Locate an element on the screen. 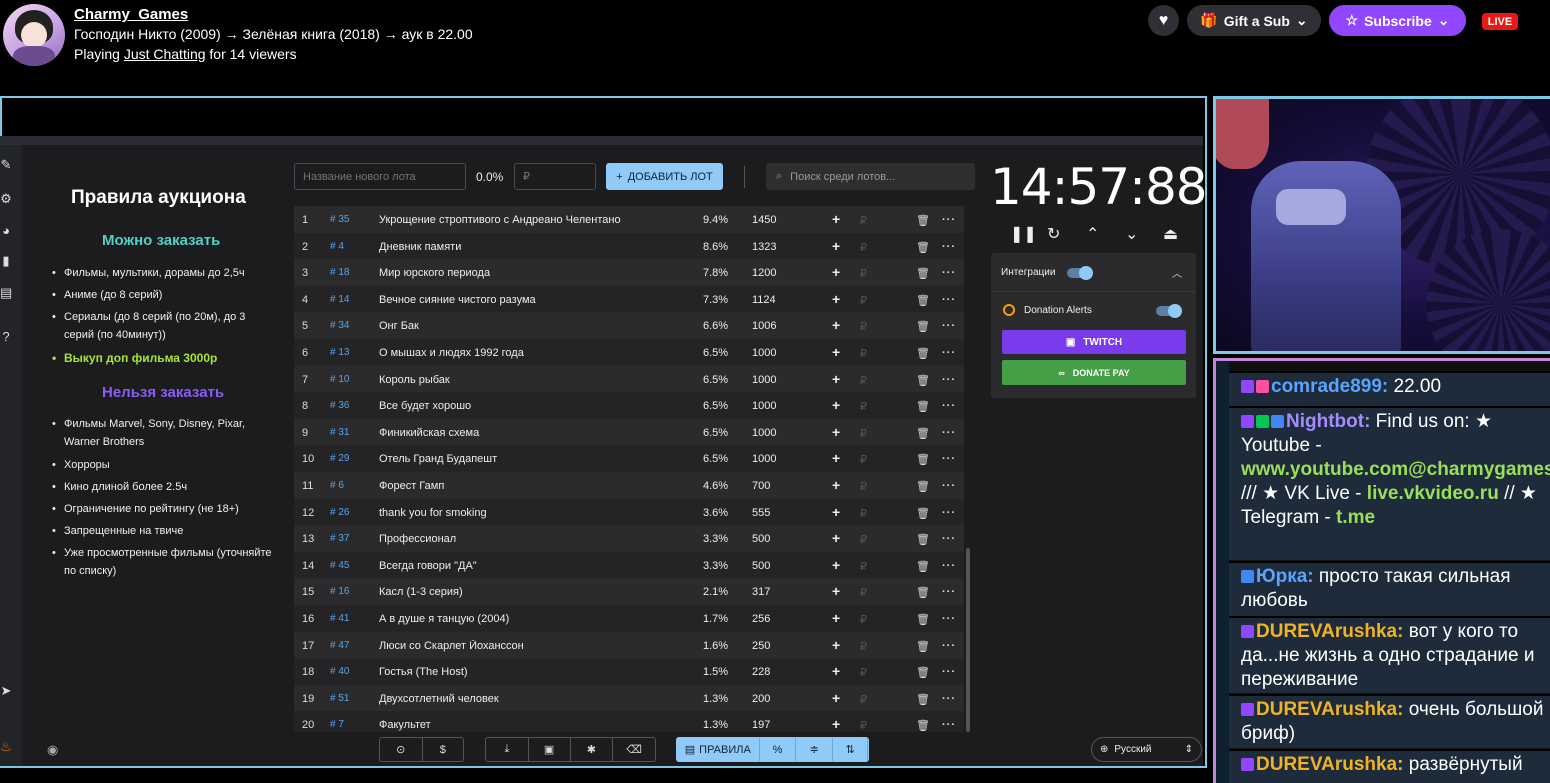 The height and width of the screenshot is (783, 1550). lot-id: # 37 is located at coordinates (350, 538).